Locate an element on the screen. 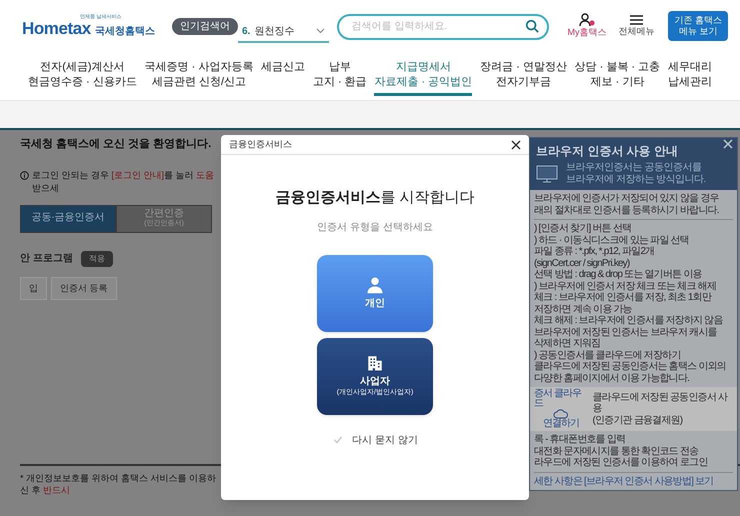 This screenshot has width=740, height=516. all-menu-button: 전체메뉴 is located at coordinates (636, 26).